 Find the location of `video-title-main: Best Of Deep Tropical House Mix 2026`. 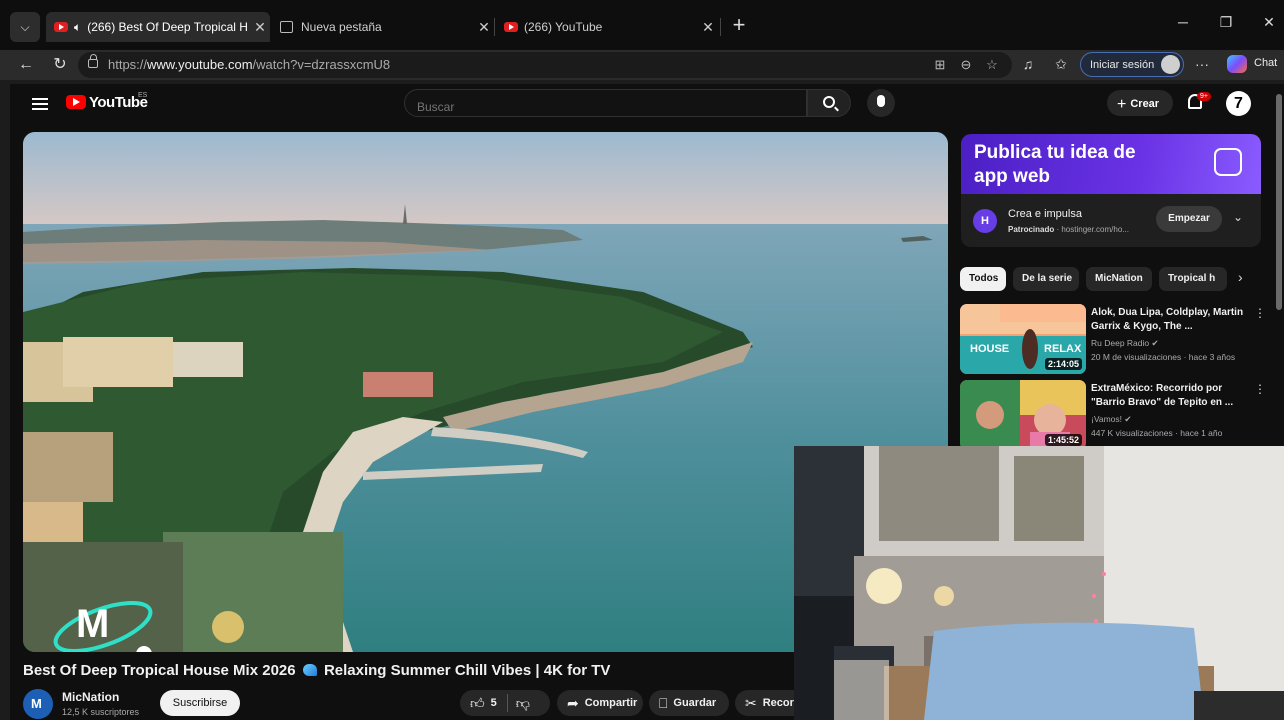

video-title-main: Best Of Deep Tropical House Mix 2026 is located at coordinates (159, 670).